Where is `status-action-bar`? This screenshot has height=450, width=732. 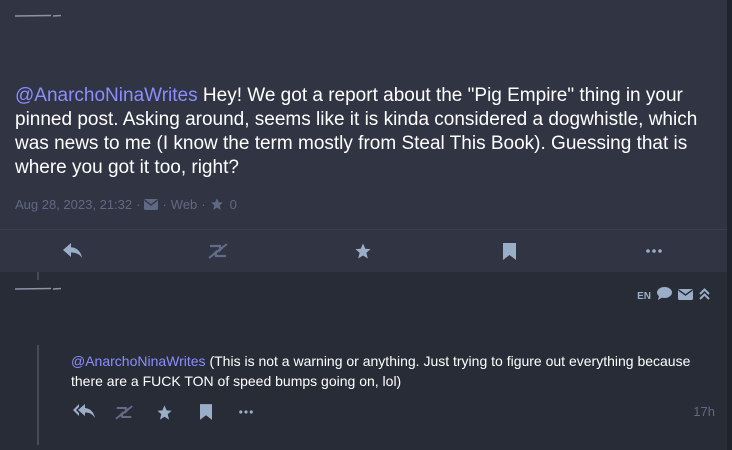 status-action-bar is located at coordinates (363, 251).